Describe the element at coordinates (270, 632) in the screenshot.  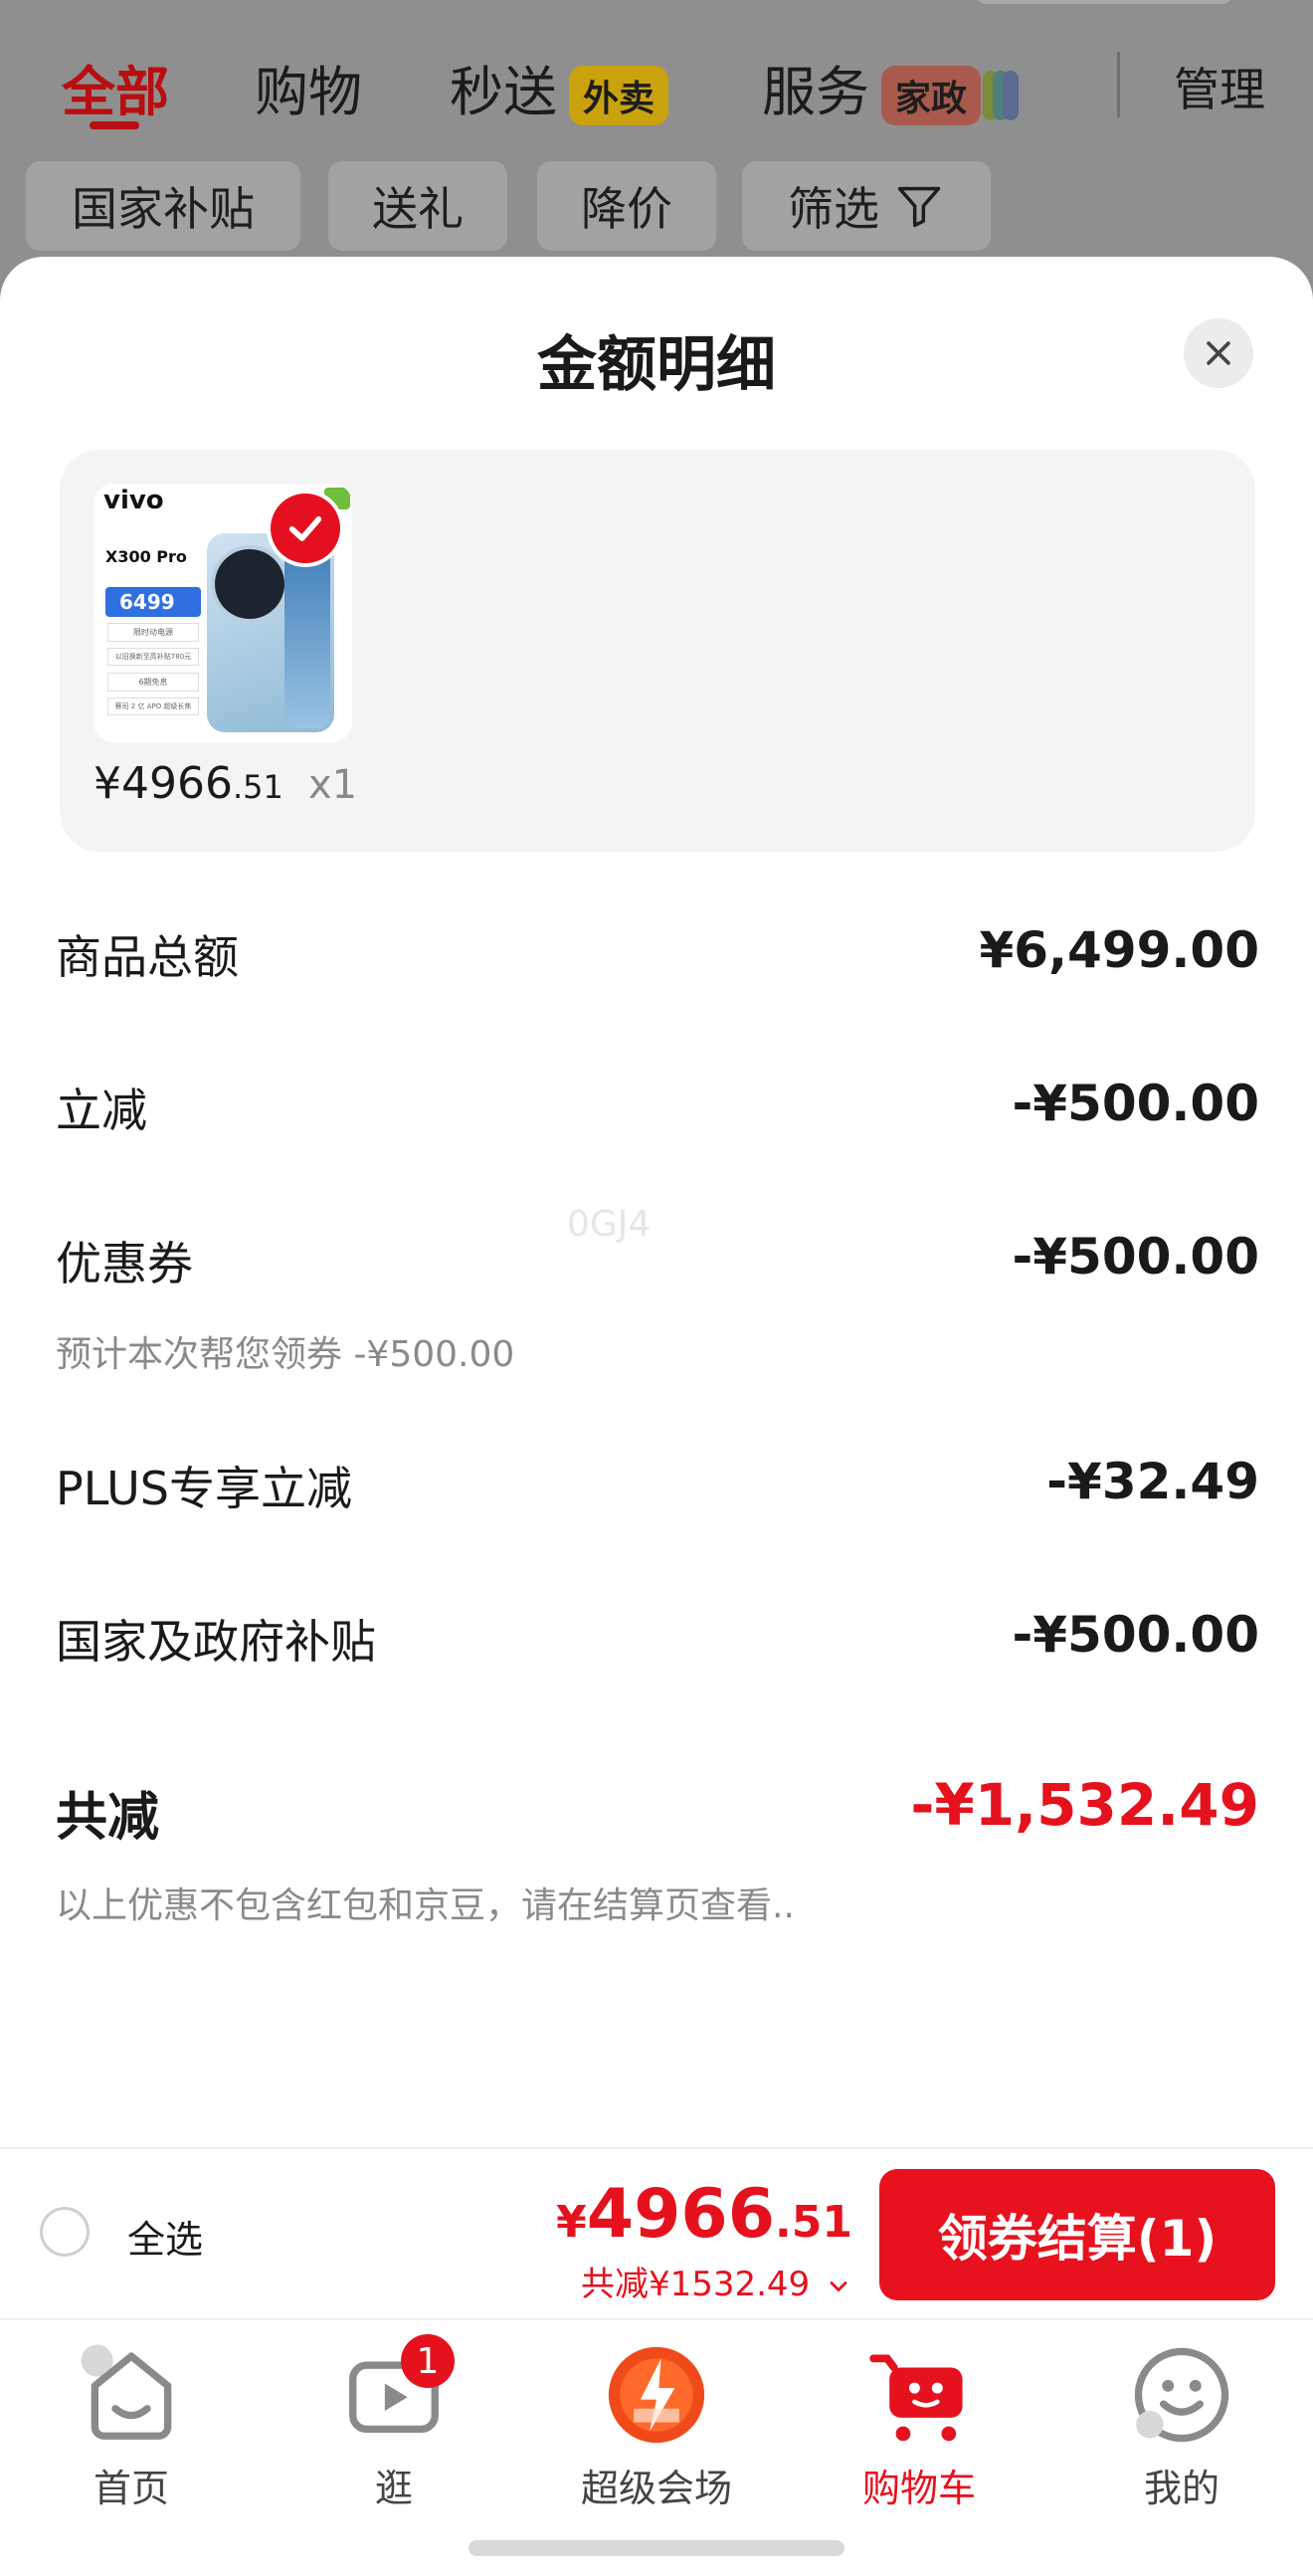
I see `phone-image` at that location.